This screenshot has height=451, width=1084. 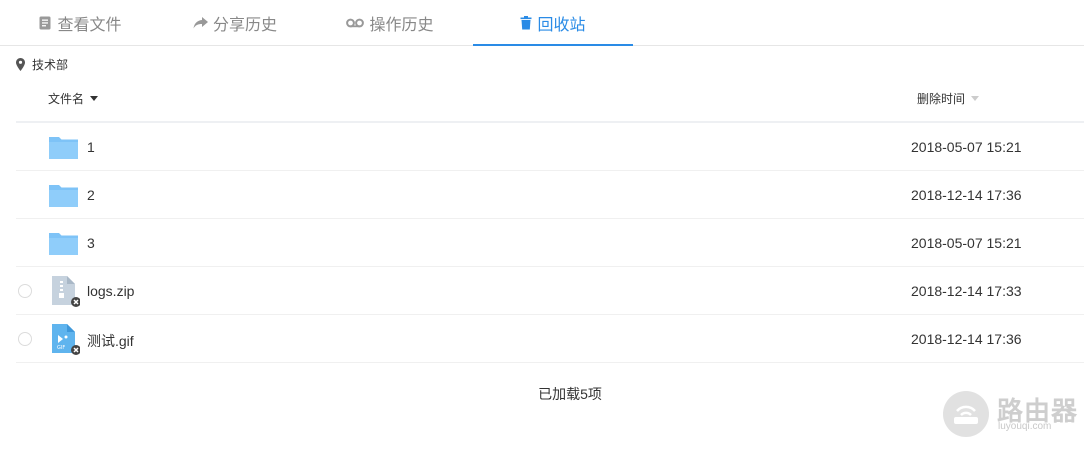 I want to click on file-name: 3, so click(x=91, y=243).